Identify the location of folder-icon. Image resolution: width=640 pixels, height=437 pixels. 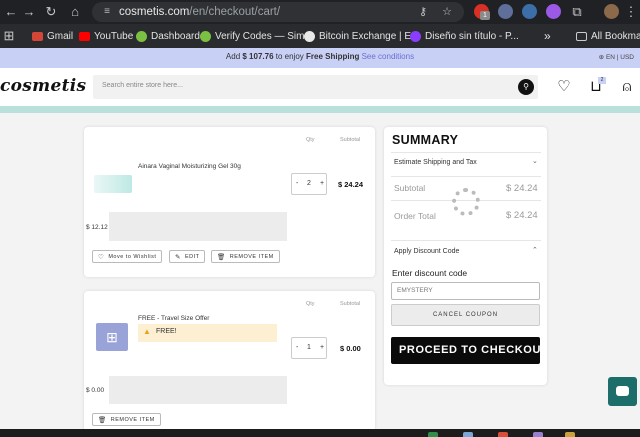
(581, 36).